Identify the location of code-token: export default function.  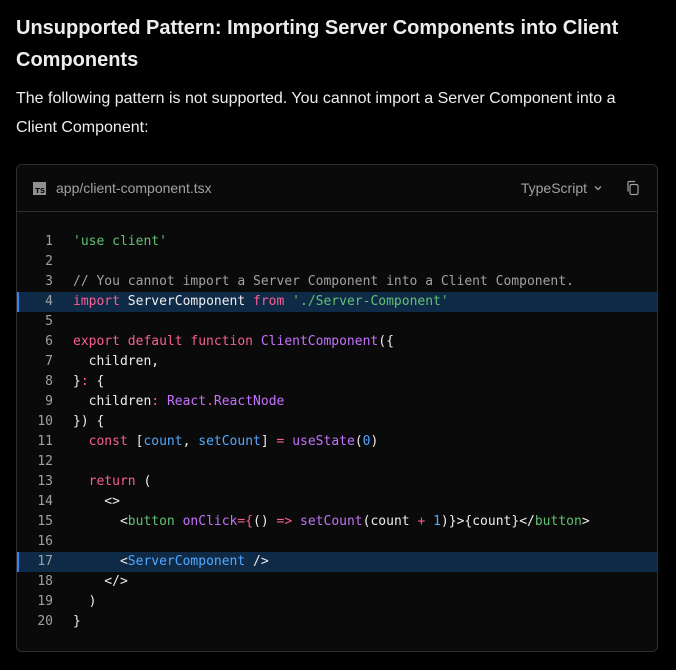
(167, 341).